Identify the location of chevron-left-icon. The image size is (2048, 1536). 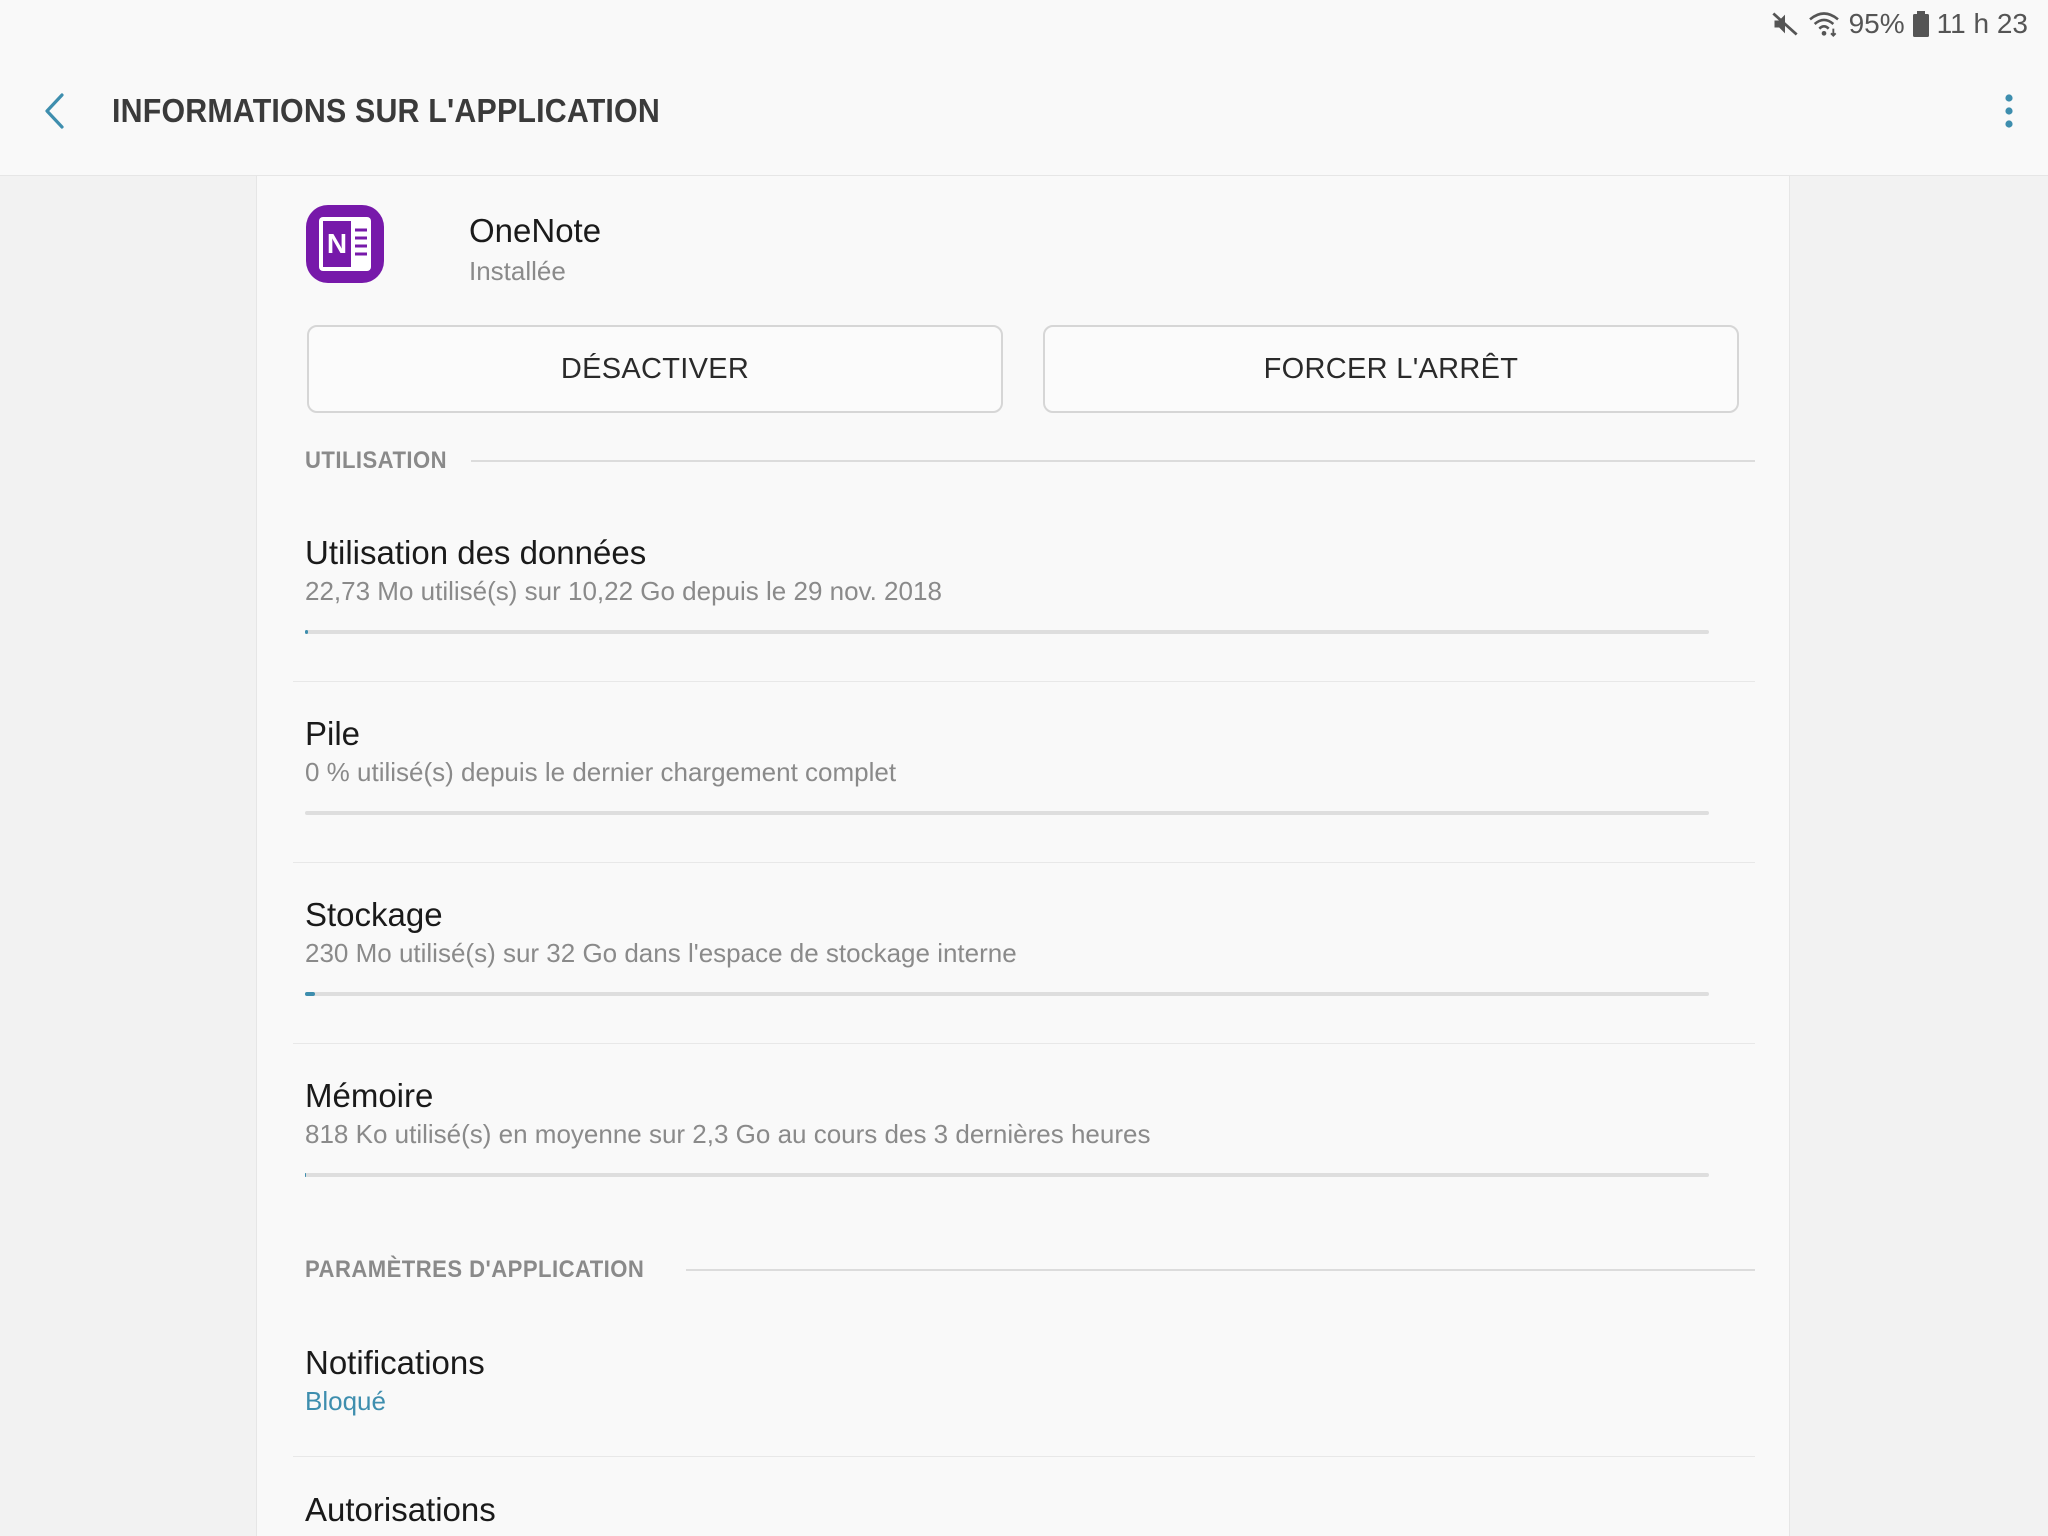
(55, 113).